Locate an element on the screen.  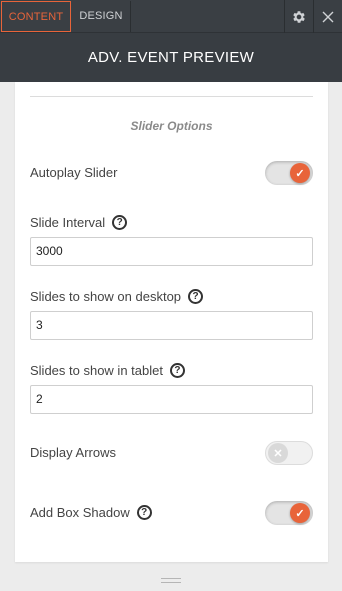
x-icon: ✕ is located at coordinates (278, 453).